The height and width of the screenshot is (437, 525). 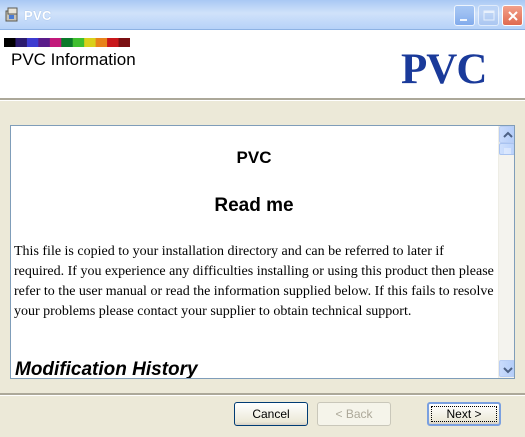 I want to click on close-icon, so click(x=513, y=16).